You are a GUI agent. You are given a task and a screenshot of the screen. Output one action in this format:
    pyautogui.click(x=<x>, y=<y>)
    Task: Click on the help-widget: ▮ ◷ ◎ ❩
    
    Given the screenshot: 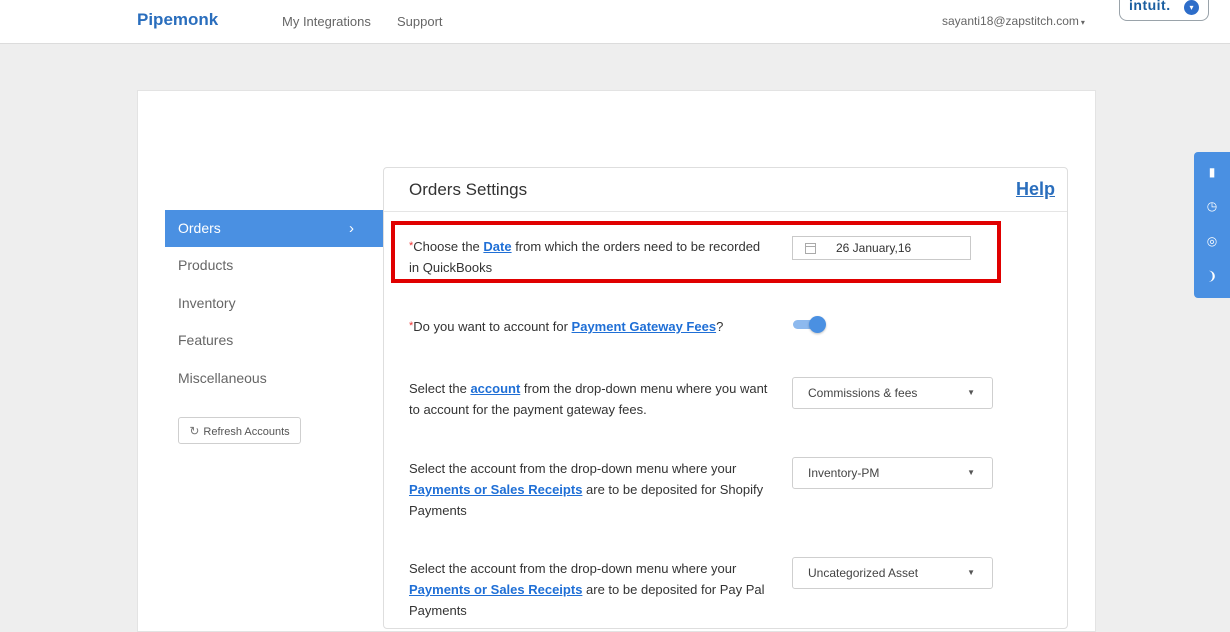 What is the action you would take?
    pyautogui.click(x=1212, y=225)
    